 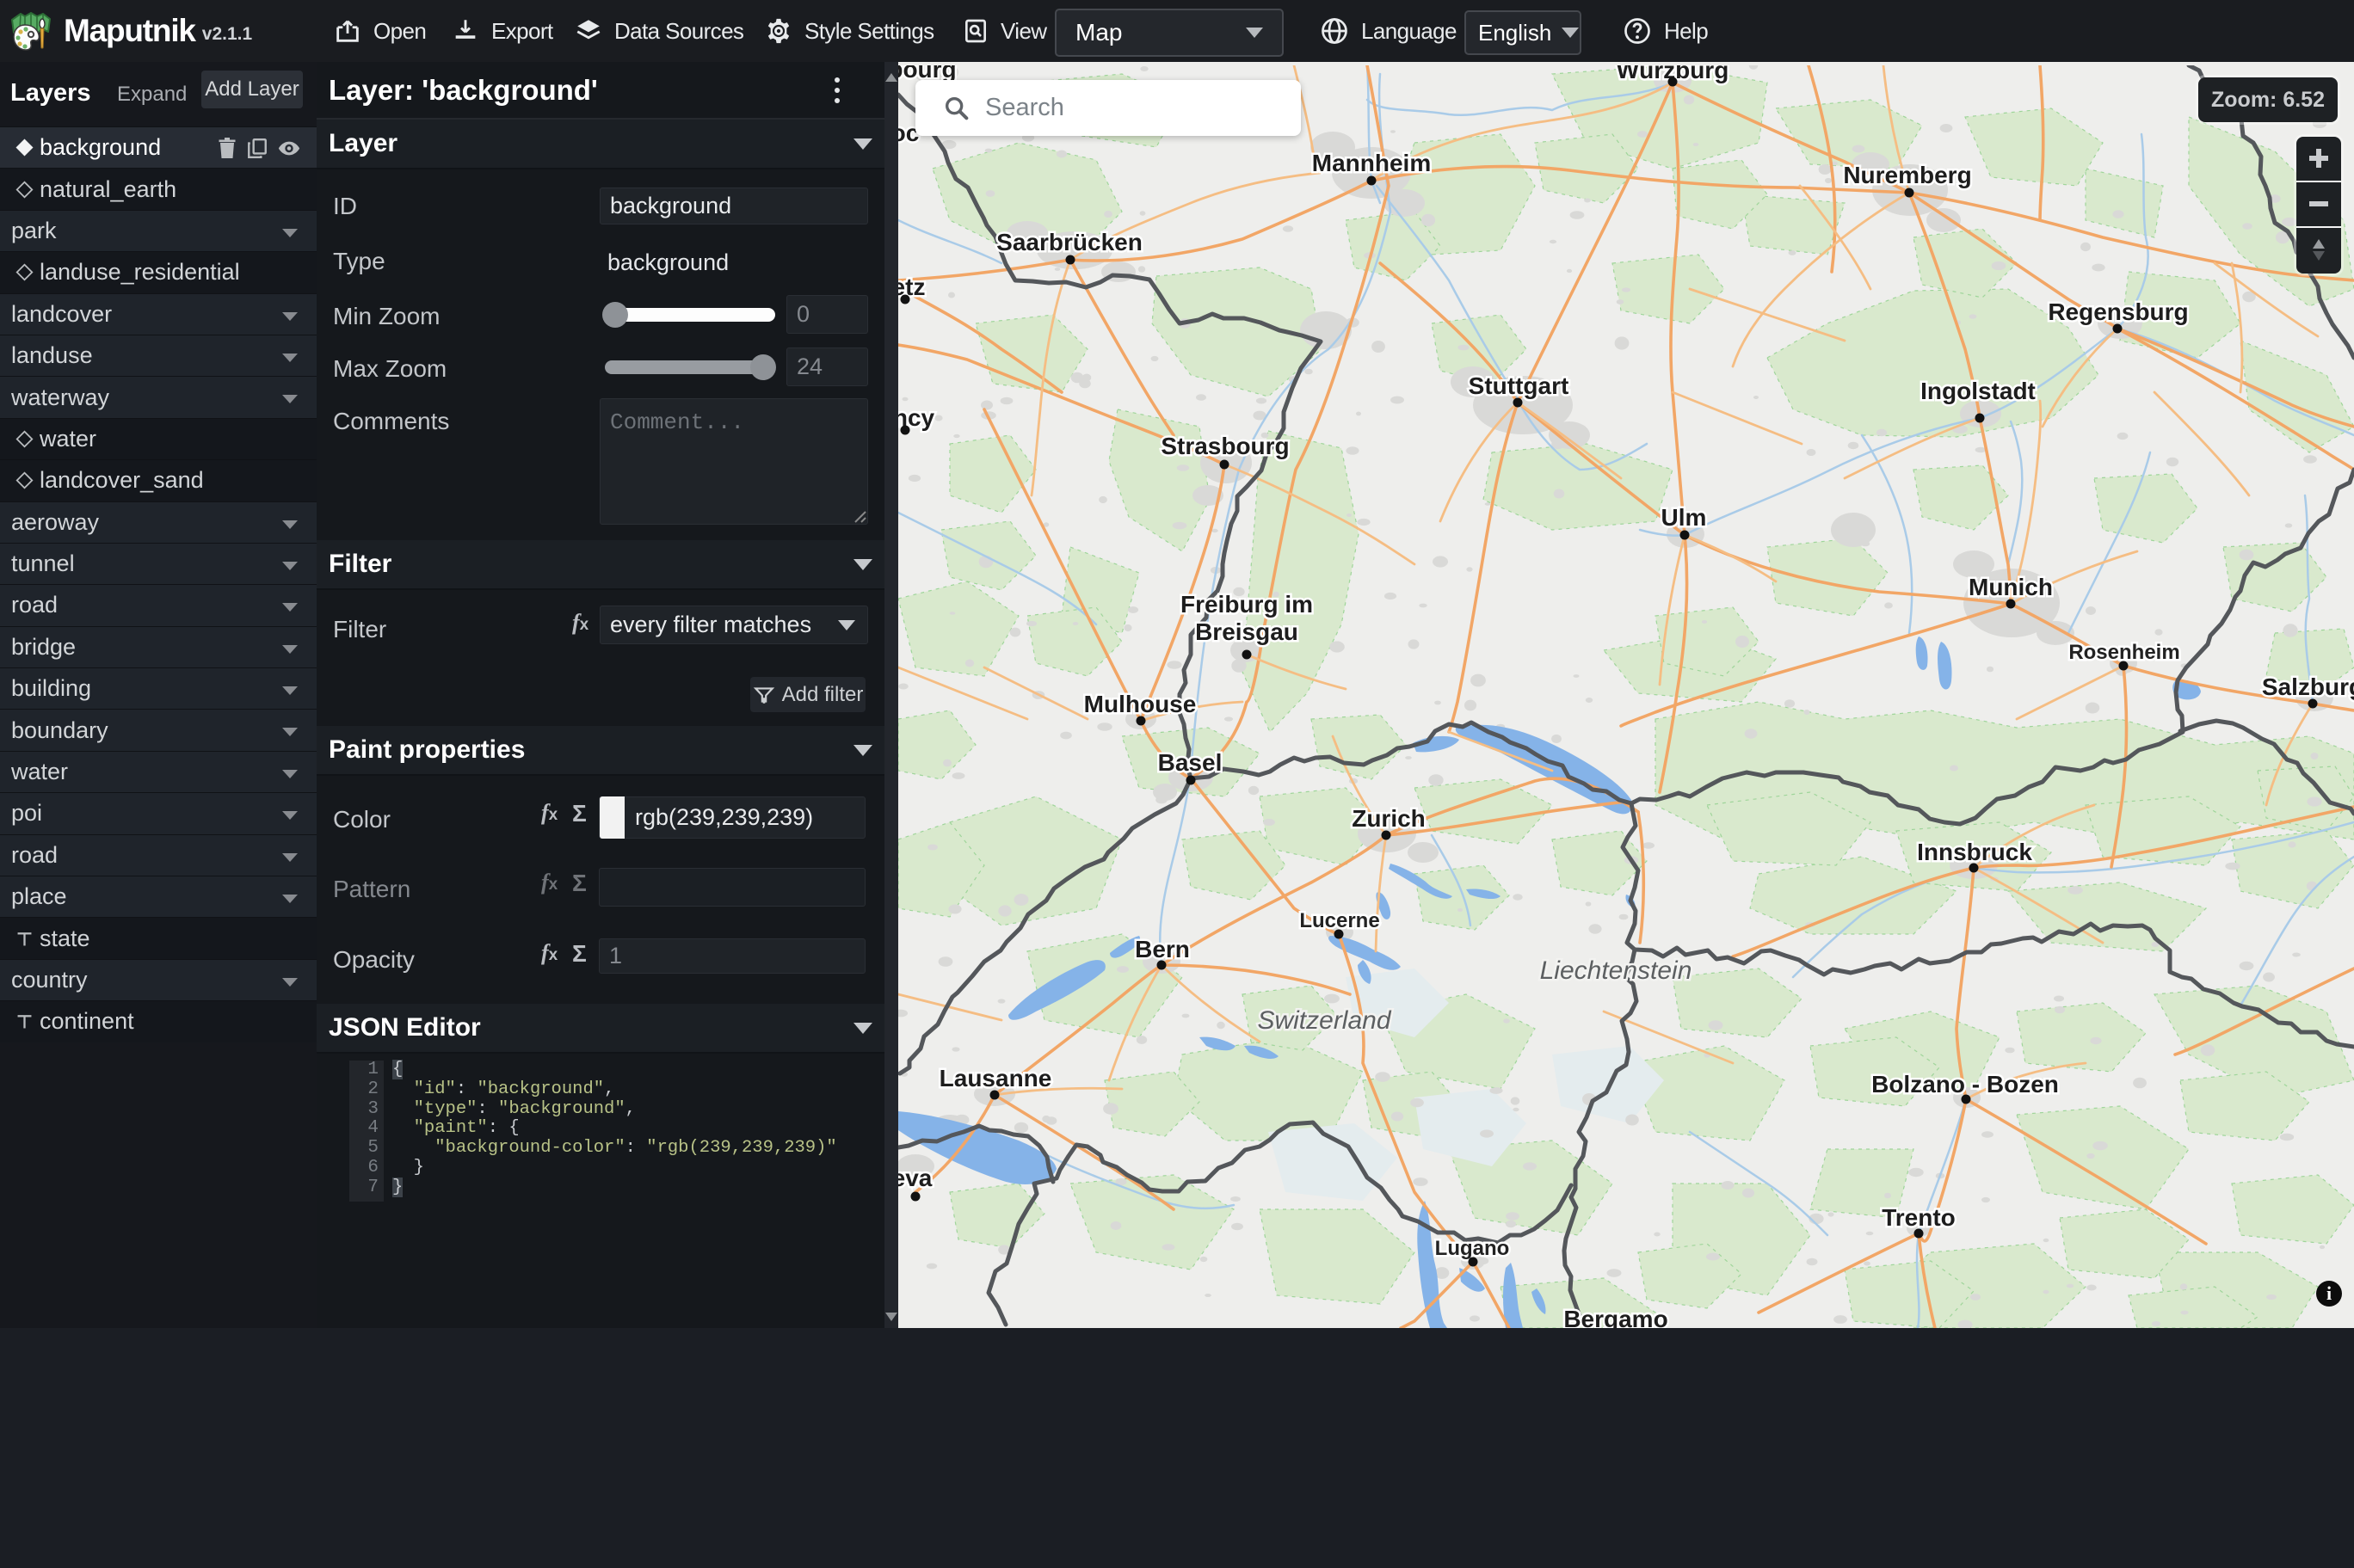 I want to click on svg-text: Zurich, so click(x=1389, y=819).